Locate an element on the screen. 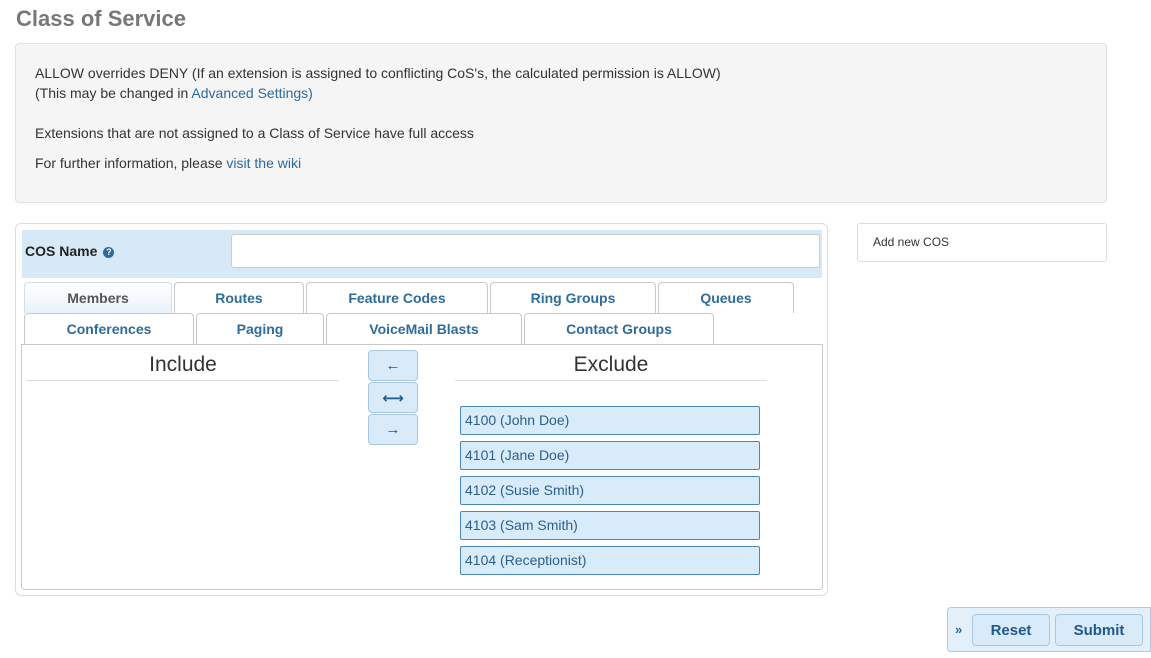 The image size is (1151, 658). action-bar: » Reset Submit is located at coordinates (1049, 629).